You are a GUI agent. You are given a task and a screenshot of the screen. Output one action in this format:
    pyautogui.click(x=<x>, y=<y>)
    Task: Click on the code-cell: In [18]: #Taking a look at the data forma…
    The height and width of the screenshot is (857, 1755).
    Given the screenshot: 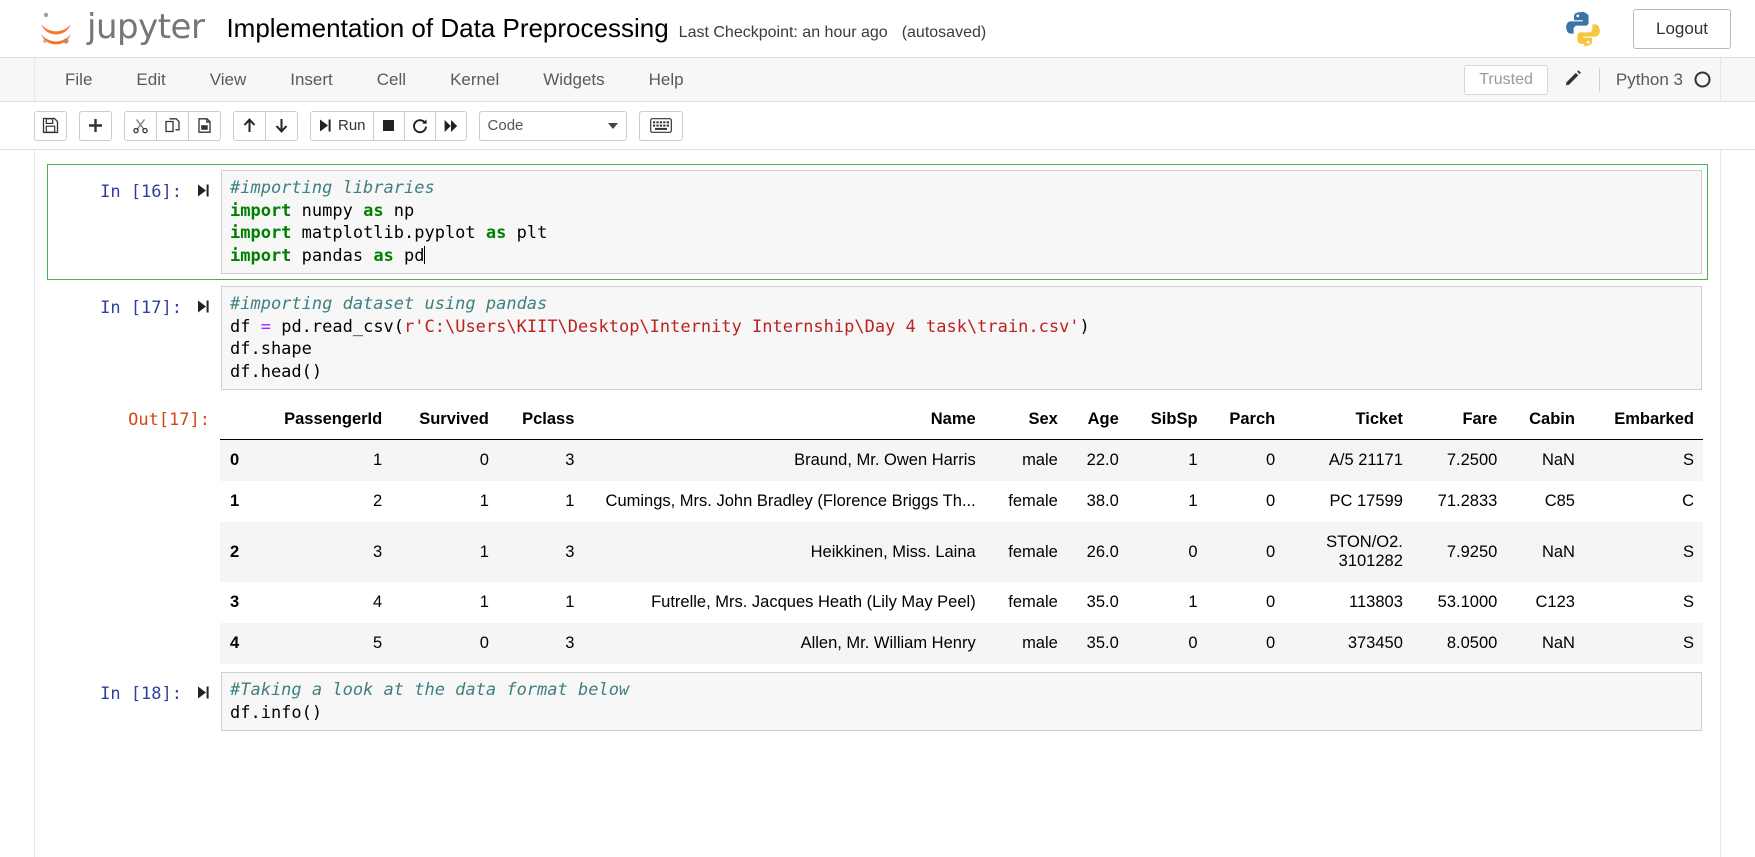 What is the action you would take?
    pyautogui.click(x=877, y=701)
    